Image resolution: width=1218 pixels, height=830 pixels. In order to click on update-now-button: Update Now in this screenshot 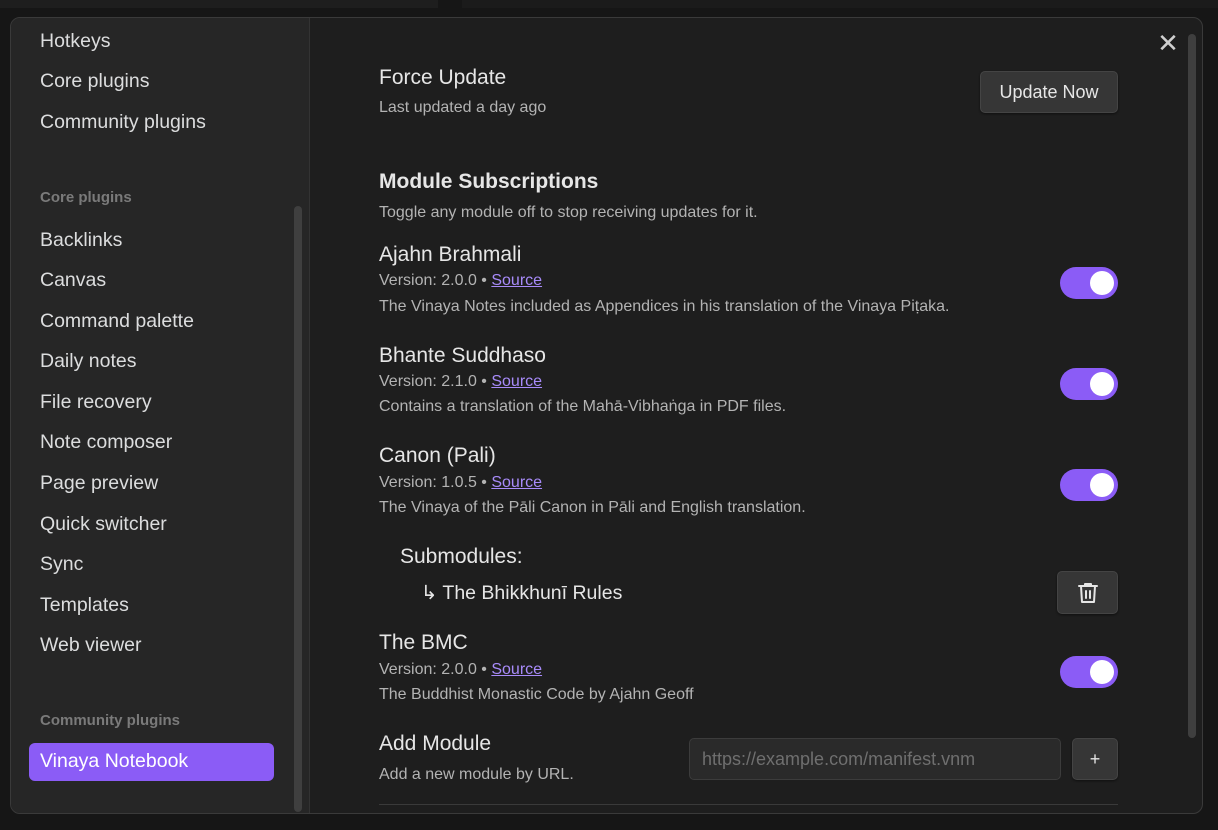, I will do `click(1049, 92)`.